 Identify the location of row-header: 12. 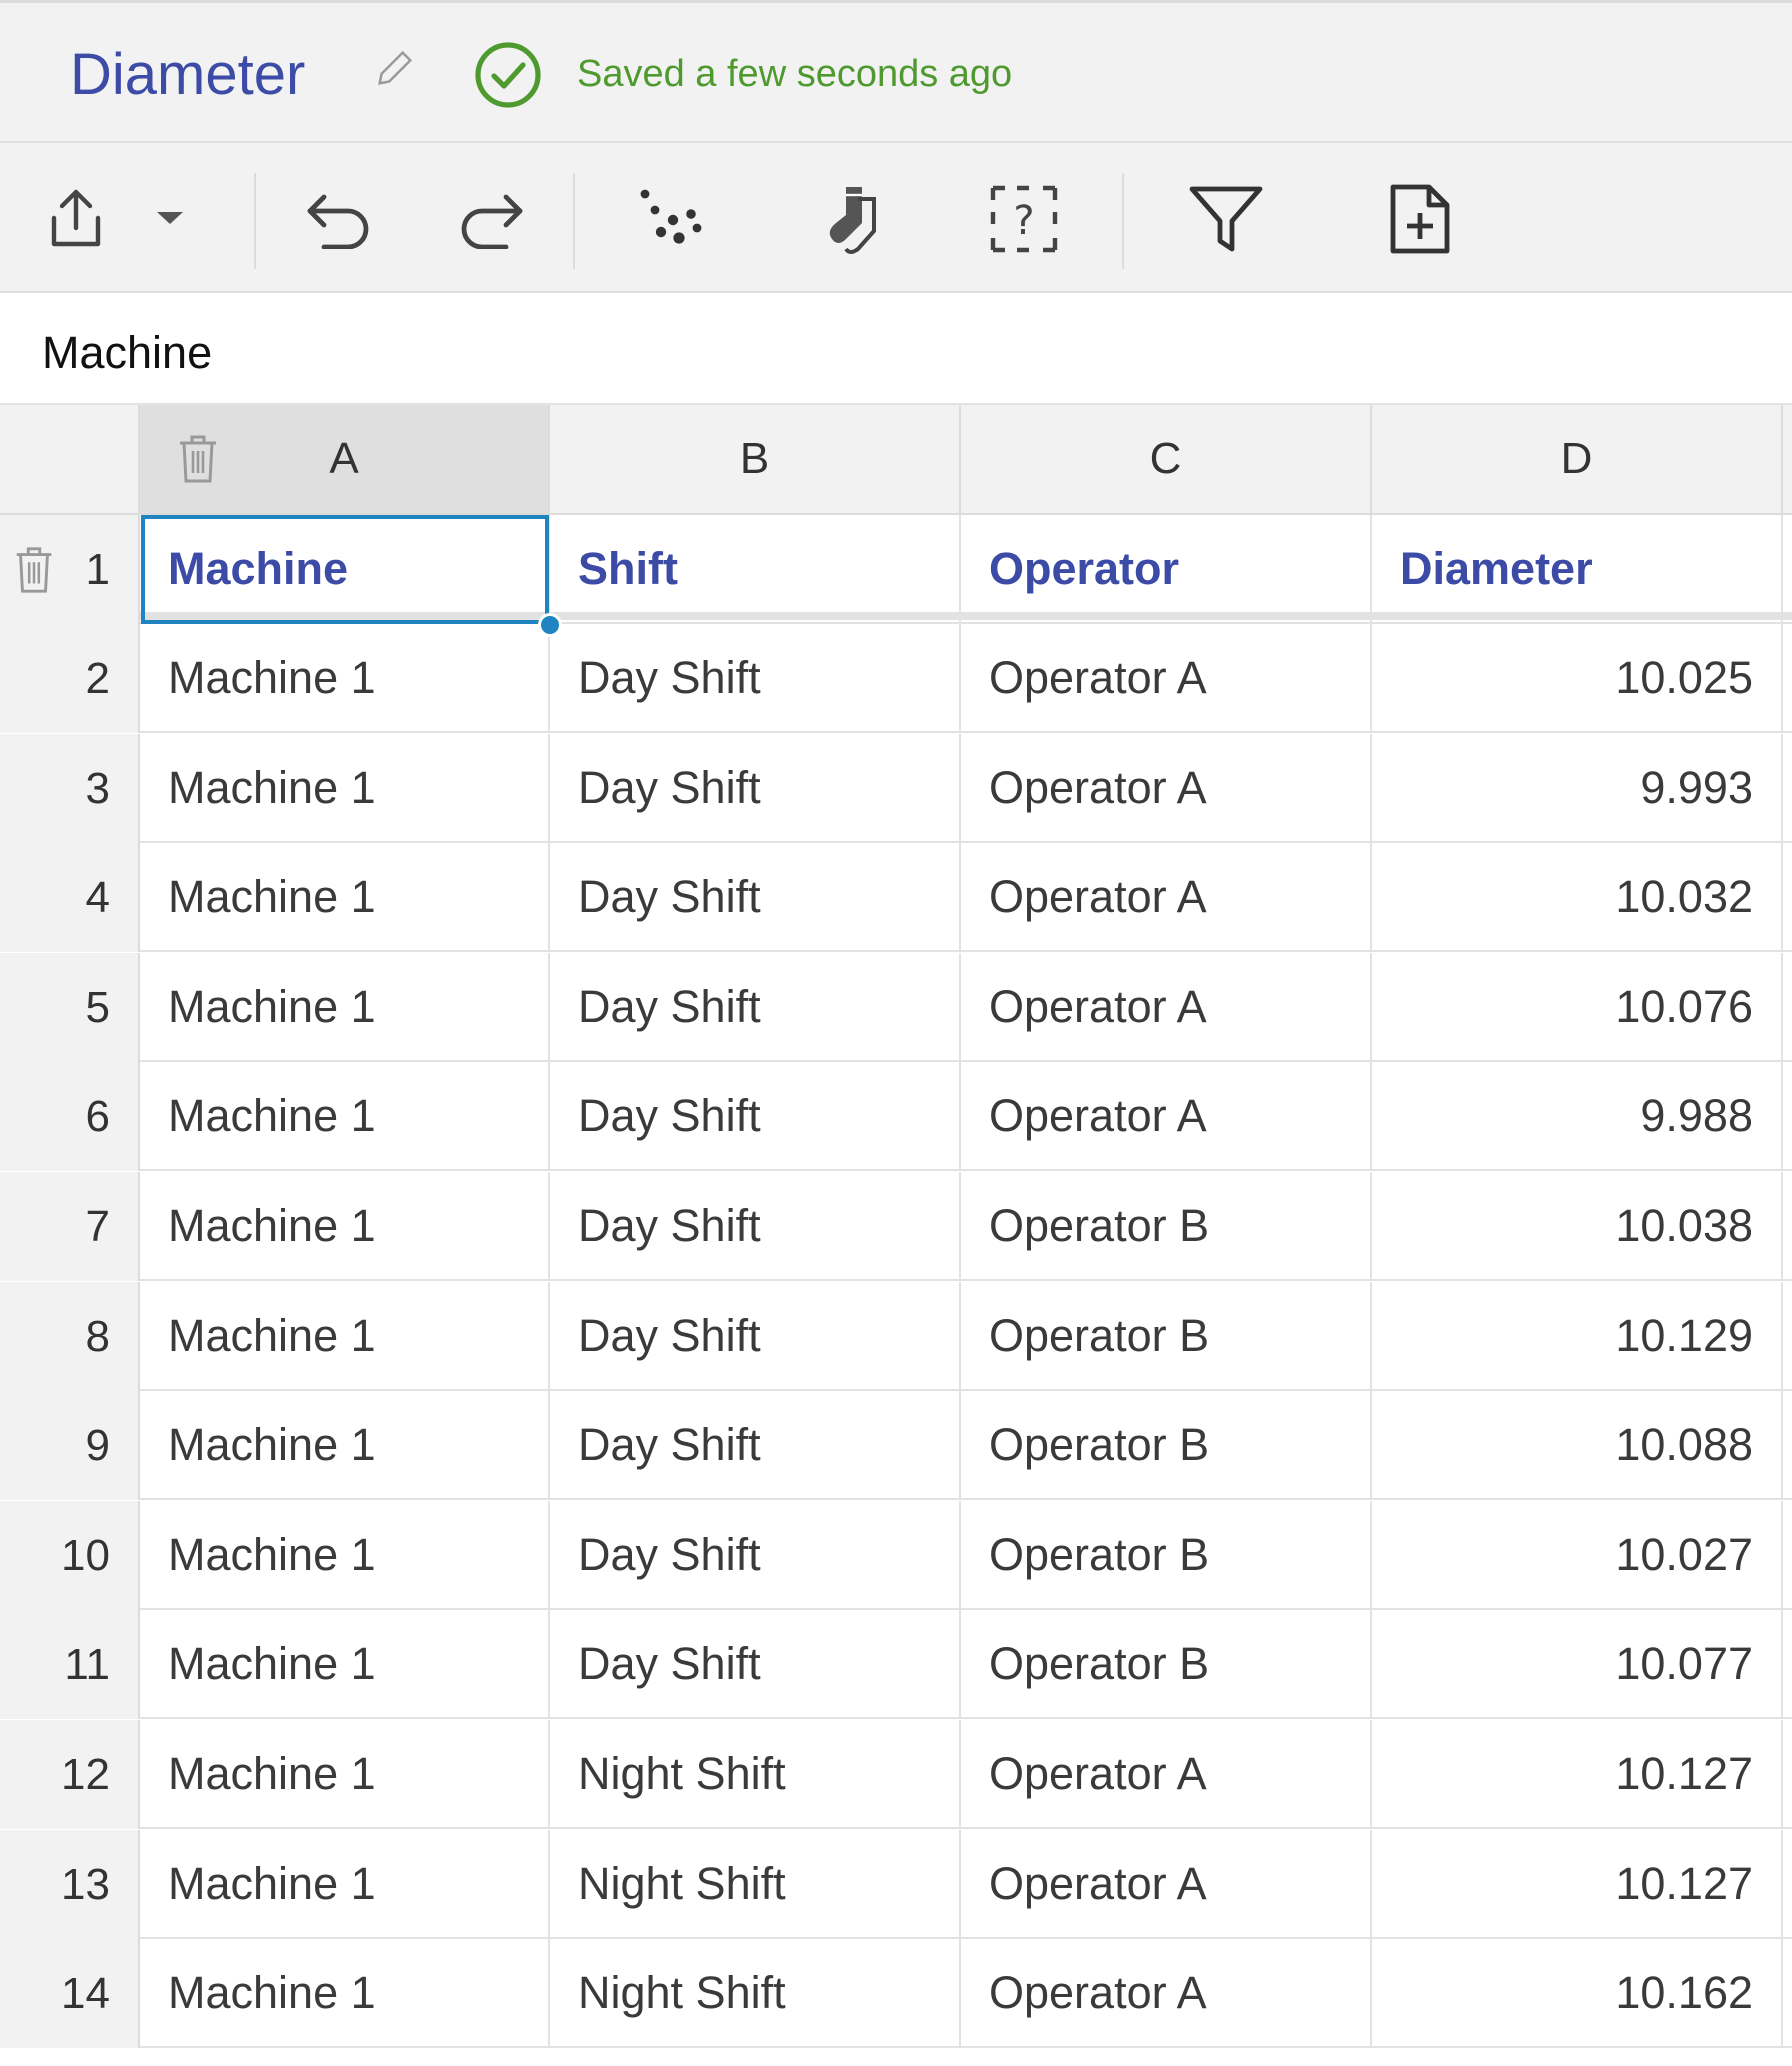
(70, 1774).